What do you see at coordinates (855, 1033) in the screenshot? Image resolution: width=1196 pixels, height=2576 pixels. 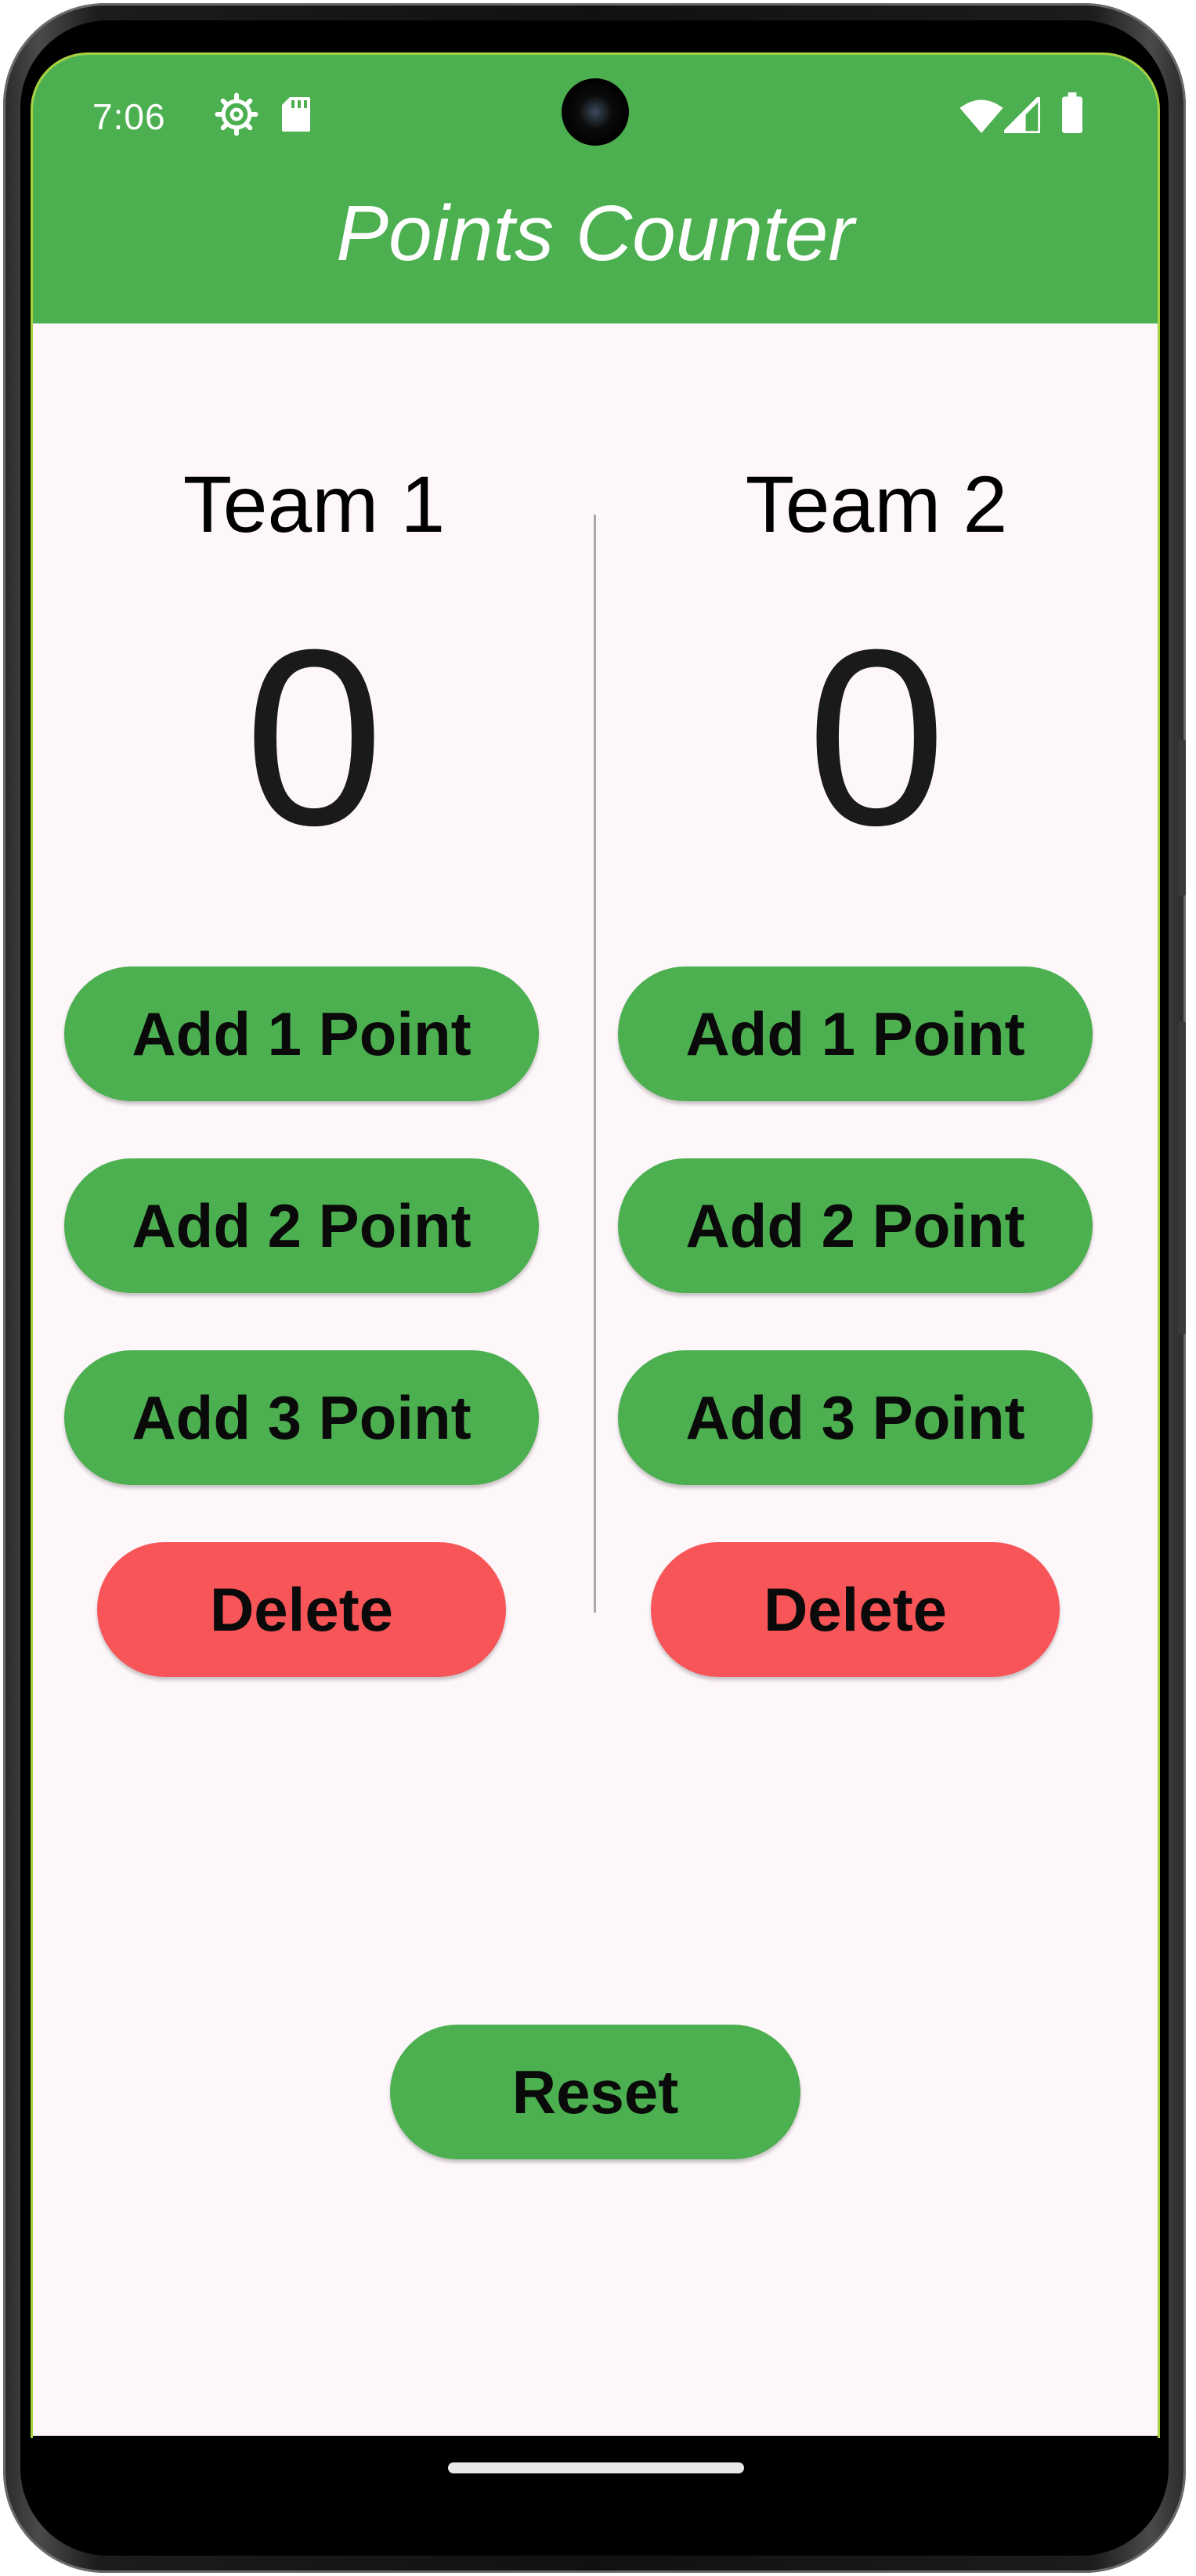 I see `team-2-add-1-point-button: Add 1 Point` at bounding box center [855, 1033].